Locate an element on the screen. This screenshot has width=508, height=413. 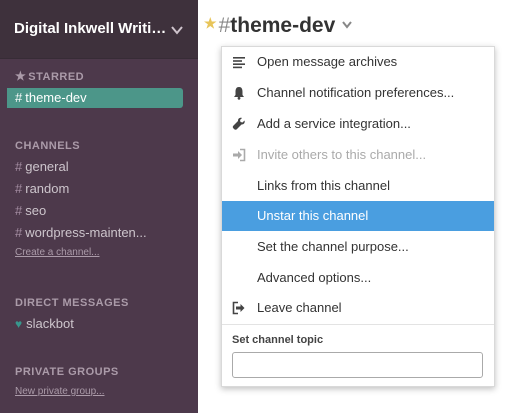
sidebar-item-general: # general is located at coordinates (42, 166).